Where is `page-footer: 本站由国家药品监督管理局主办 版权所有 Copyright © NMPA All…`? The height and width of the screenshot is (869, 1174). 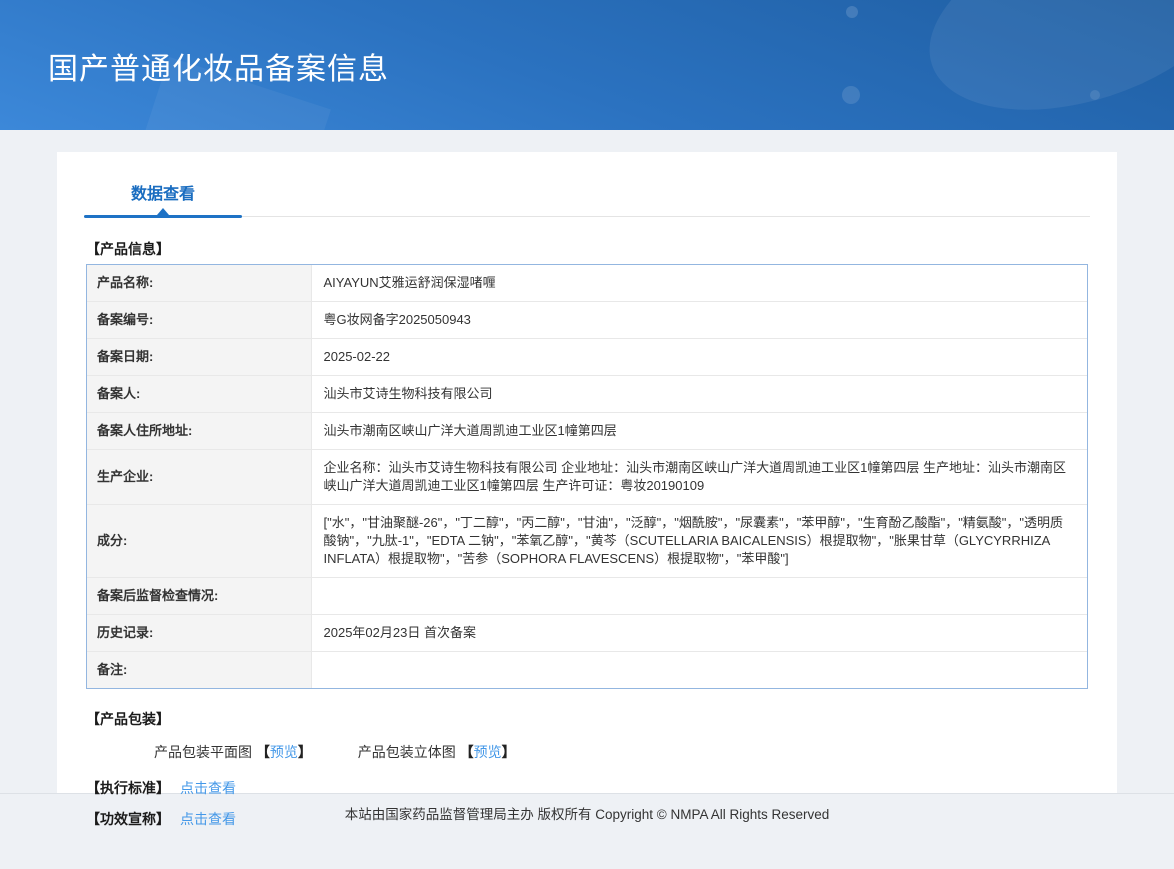
page-footer: 本站由国家药品监督管理局主办 版权所有 Copyright © NMPA All… is located at coordinates (587, 831).